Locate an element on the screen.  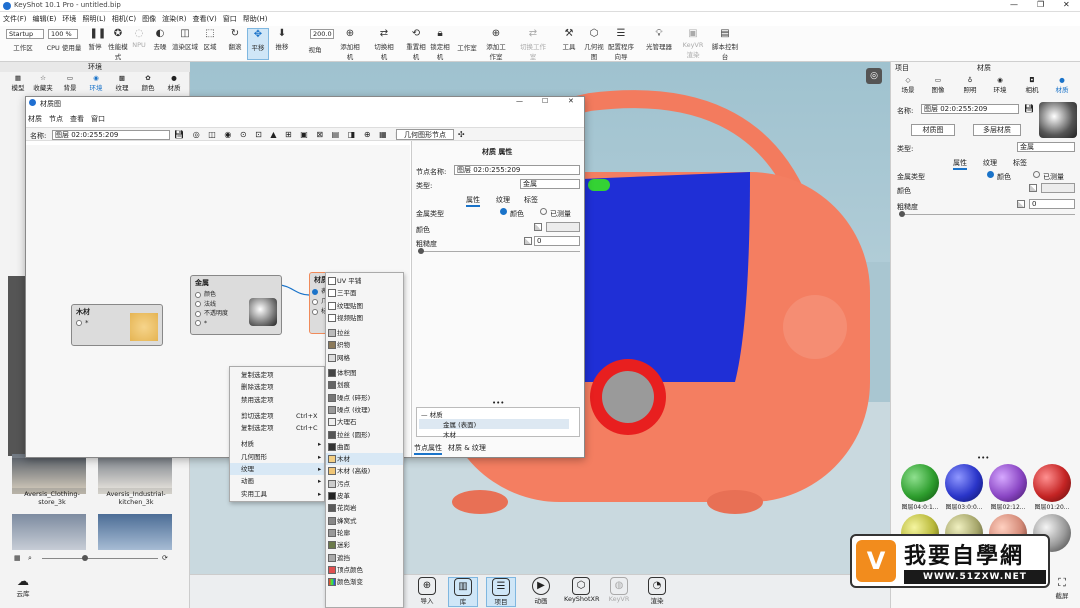
texture-item: 木材 (高级) is located at coordinates (364, 471).